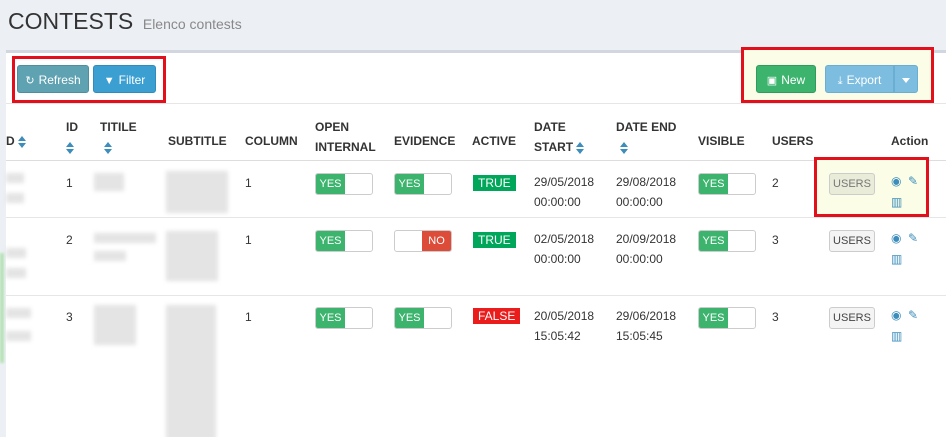 This screenshot has height=437, width=946. I want to click on col-header-subtitle: SUBTITLE, so click(197, 141).